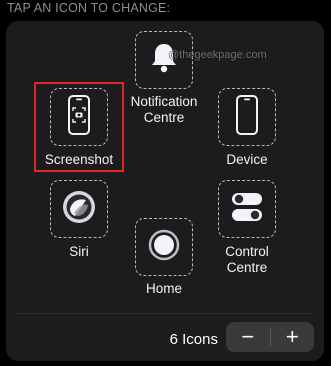  I want to click on icon-count-label: 6 Icons, so click(193, 339).